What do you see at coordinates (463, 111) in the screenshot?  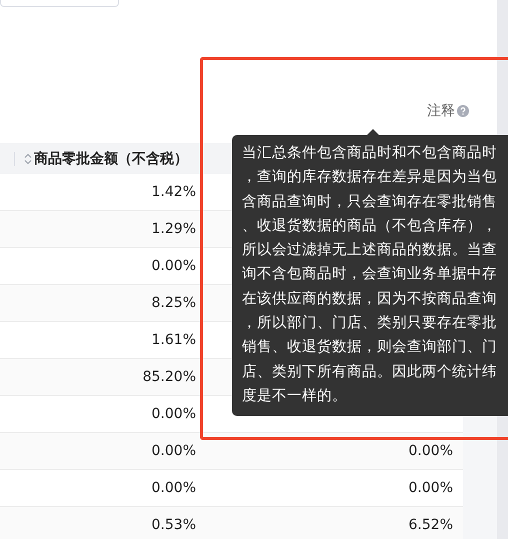 I see `help-icon` at bounding box center [463, 111].